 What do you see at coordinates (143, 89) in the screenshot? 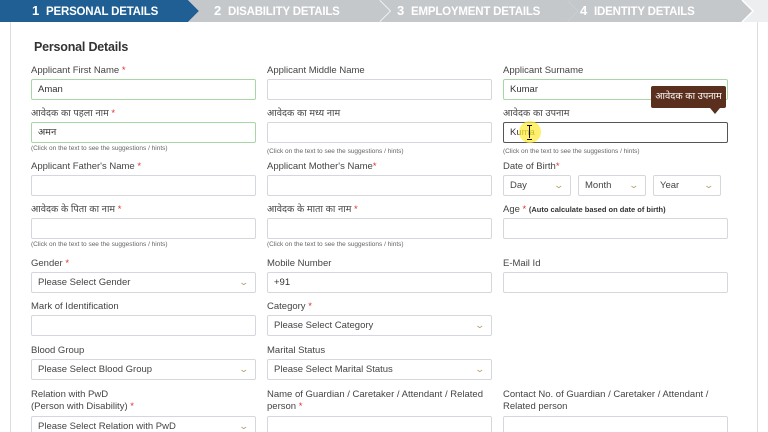
I see `first-name-input: Aman` at bounding box center [143, 89].